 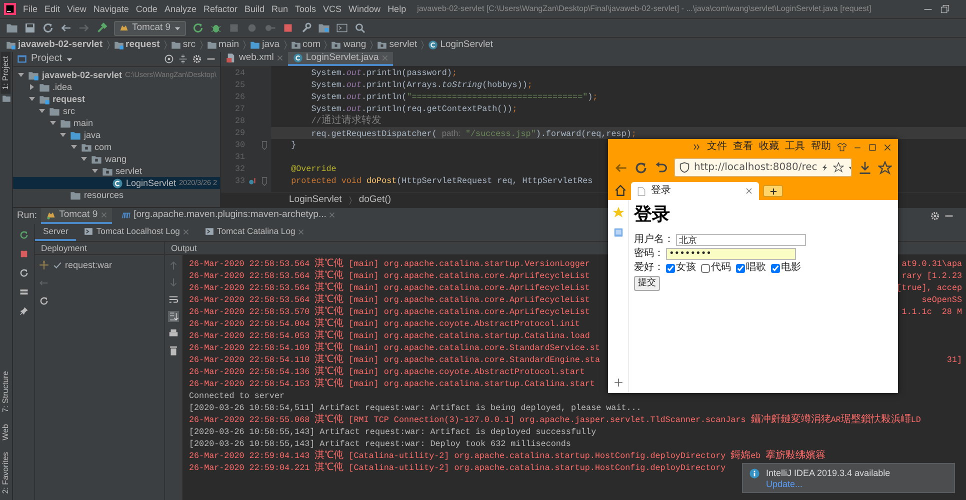 I want to click on hammer-icon, so click(x=102, y=28).